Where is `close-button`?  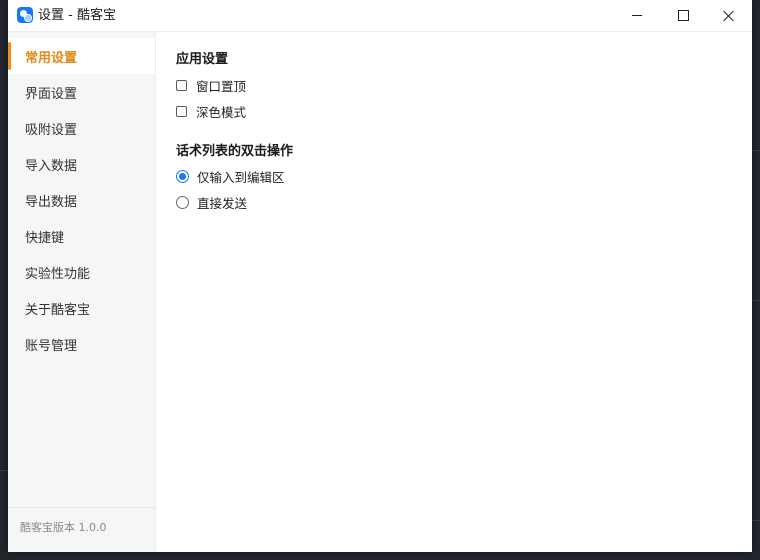
close-button is located at coordinates (729, 15).